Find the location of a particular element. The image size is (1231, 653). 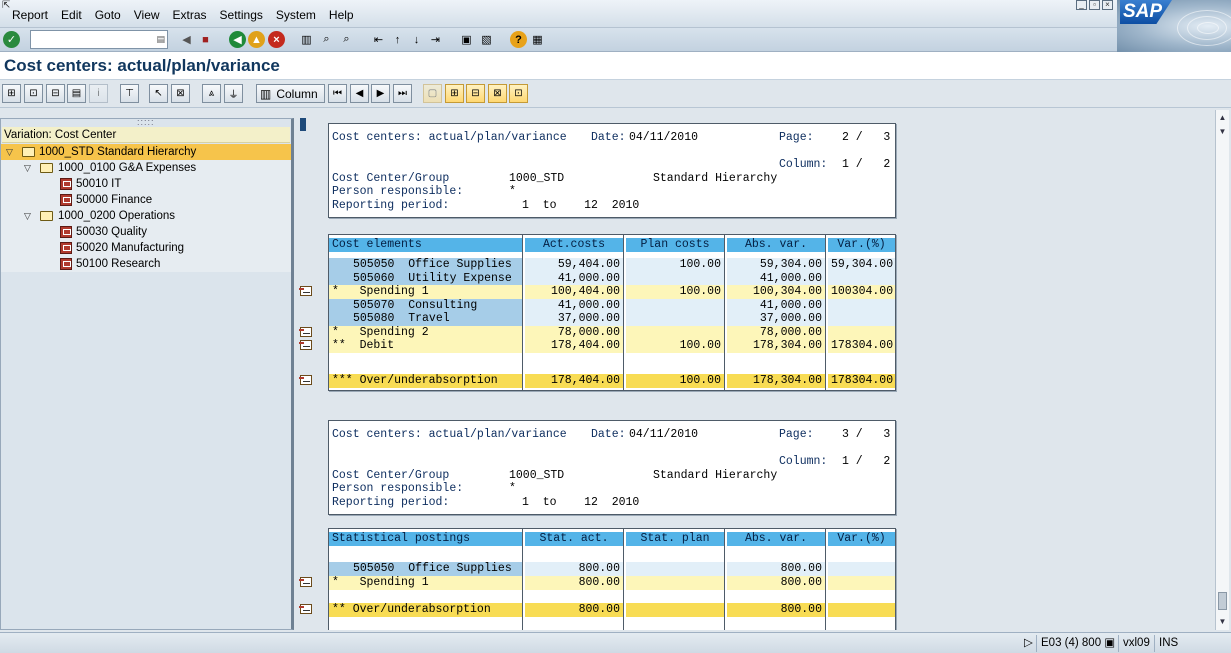

previous-column-icon: ◀ is located at coordinates (359, 93).